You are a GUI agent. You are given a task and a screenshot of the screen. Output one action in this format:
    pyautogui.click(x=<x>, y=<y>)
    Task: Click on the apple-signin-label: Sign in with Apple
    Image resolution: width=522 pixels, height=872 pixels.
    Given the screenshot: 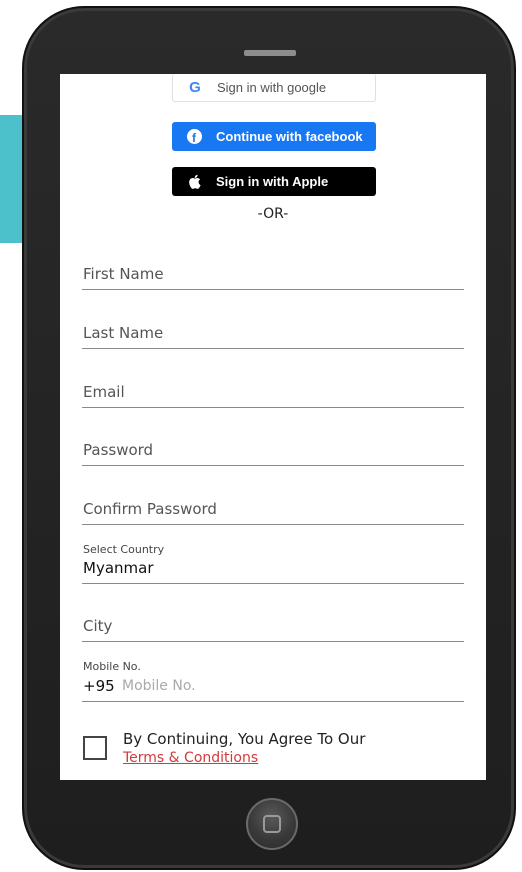 What is the action you would take?
    pyautogui.click(x=272, y=181)
    